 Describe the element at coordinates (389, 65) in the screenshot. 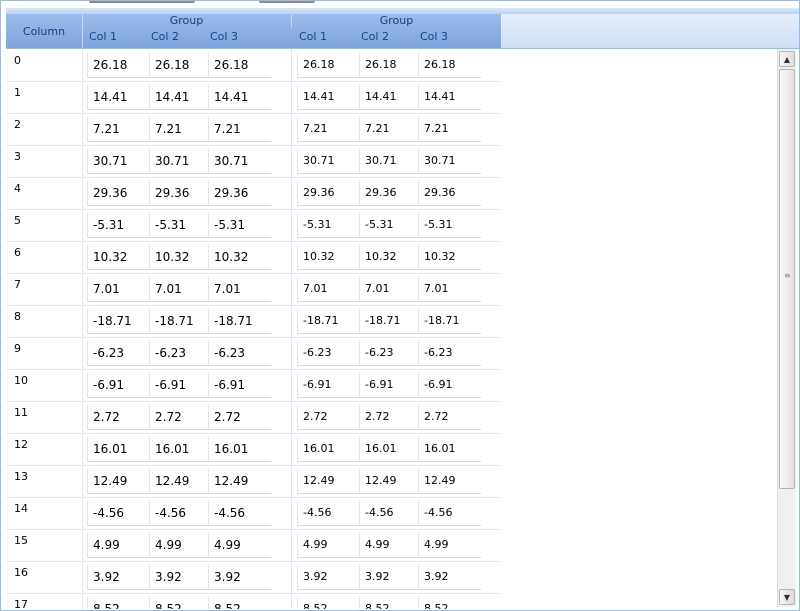

I see `value-cell-group2-col2: 26.18` at that location.